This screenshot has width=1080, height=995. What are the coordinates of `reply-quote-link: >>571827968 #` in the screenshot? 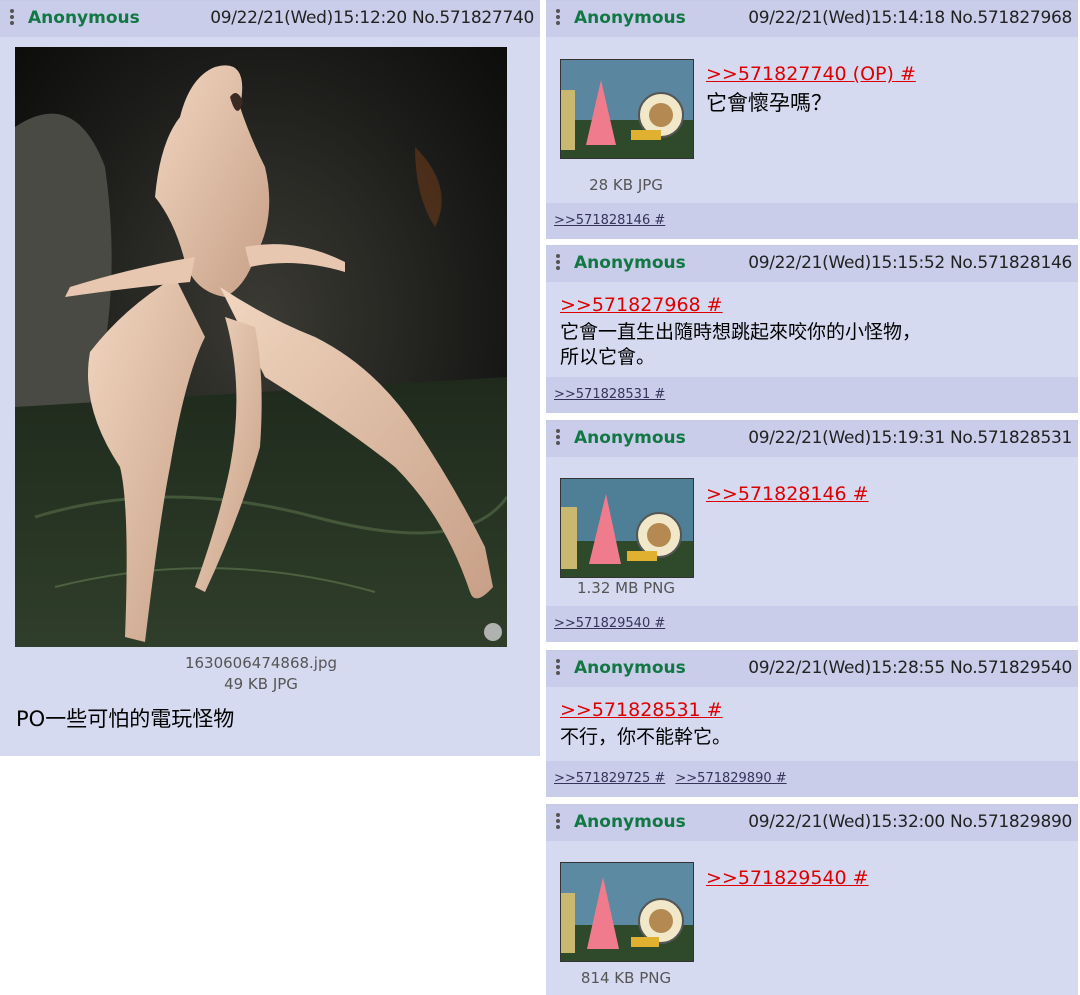 It's located at (641, 305).